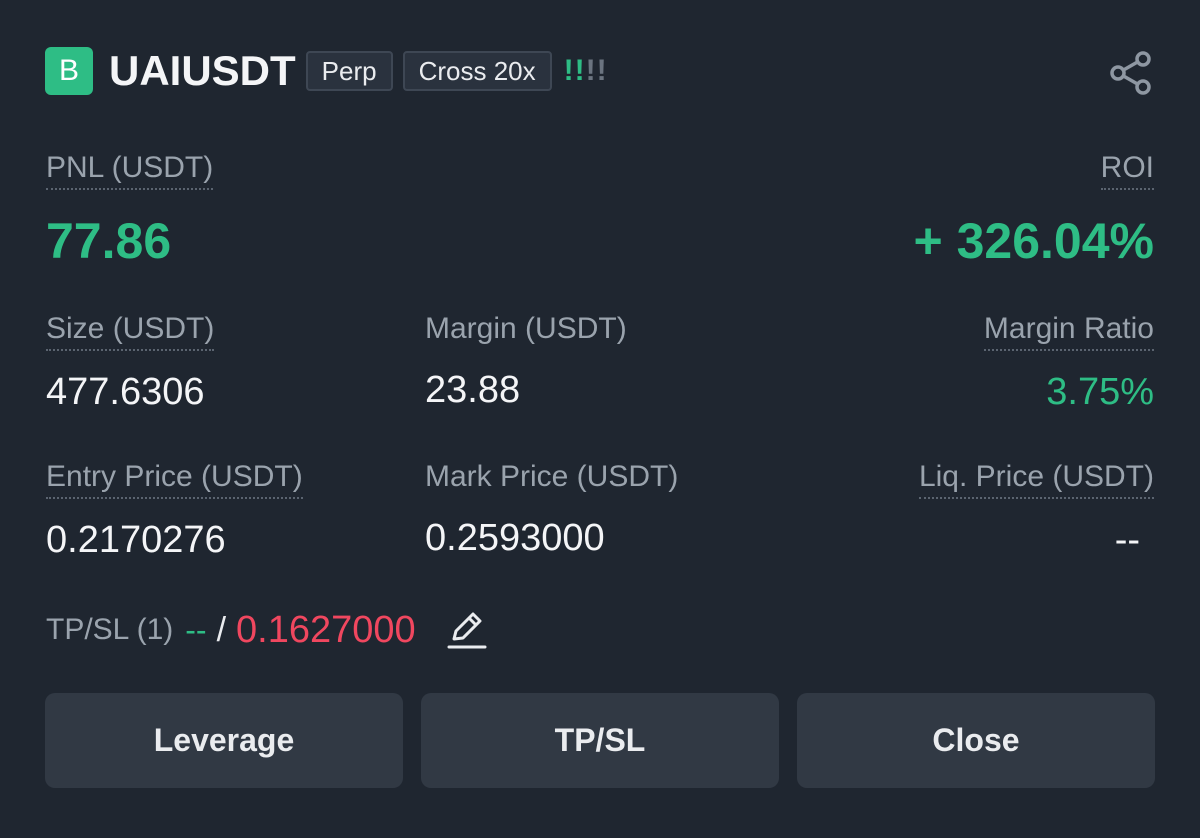  I want to click on entry-price-label: Entry Price (USDT), so click(174, 479).